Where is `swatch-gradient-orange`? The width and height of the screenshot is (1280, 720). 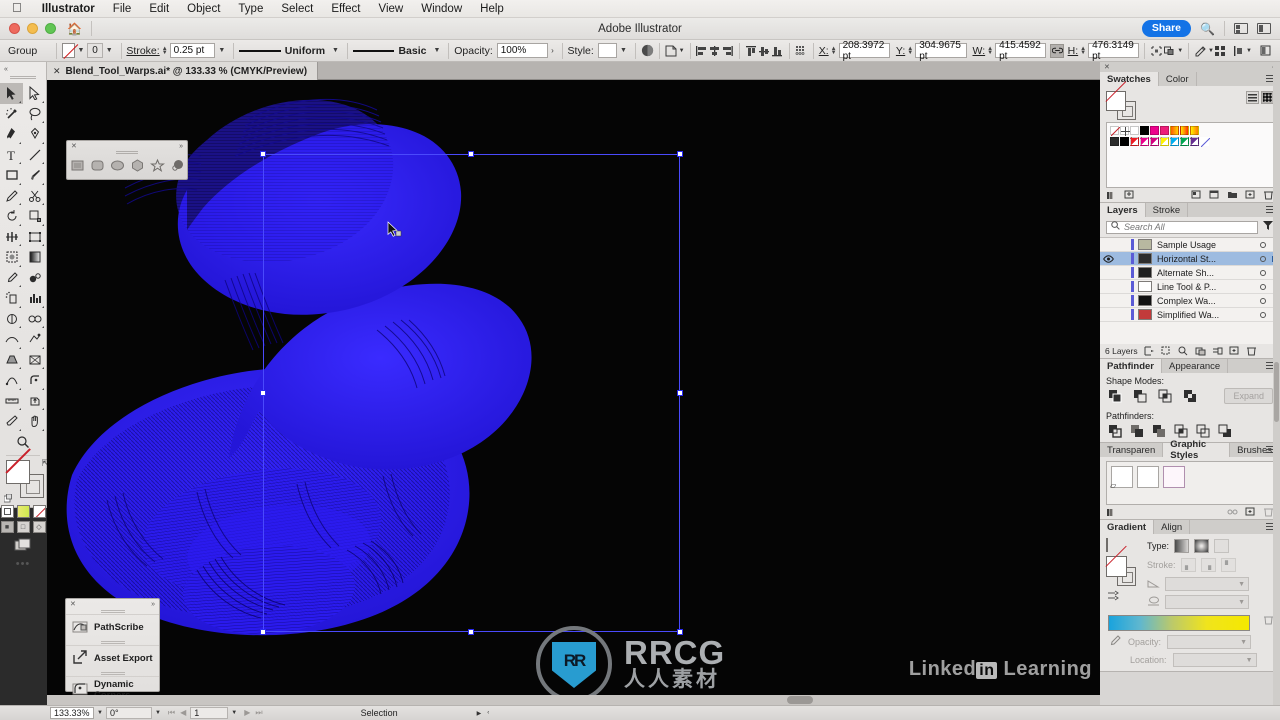 swatch-gradient-orange is located at coordinates (1194, 130).